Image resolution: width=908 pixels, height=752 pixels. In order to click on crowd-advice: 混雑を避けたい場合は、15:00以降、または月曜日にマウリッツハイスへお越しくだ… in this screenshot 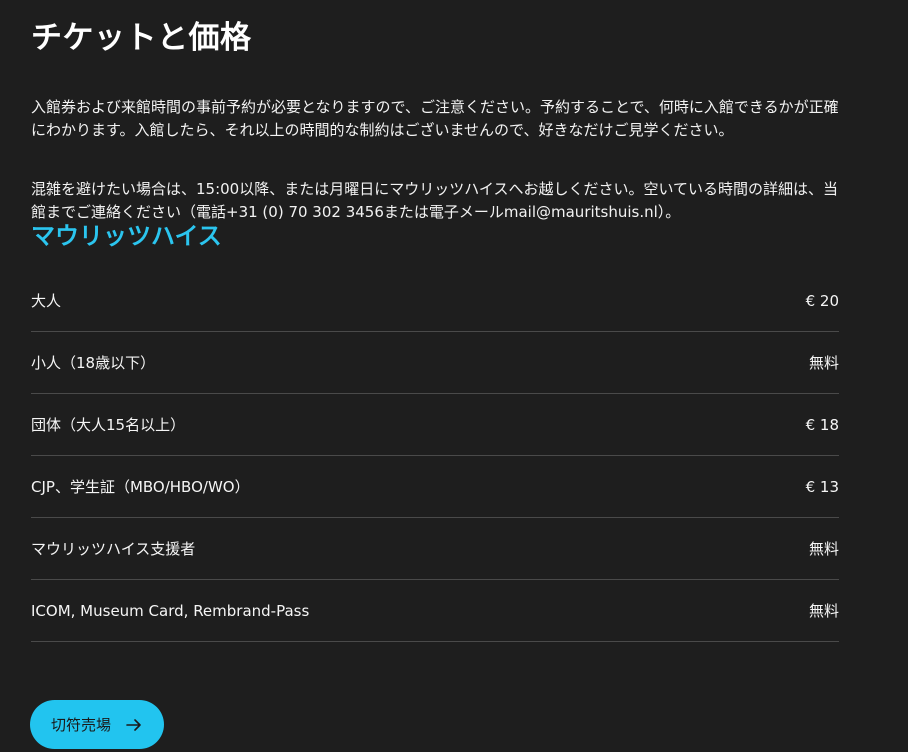, I will do `click(435, 200)`.